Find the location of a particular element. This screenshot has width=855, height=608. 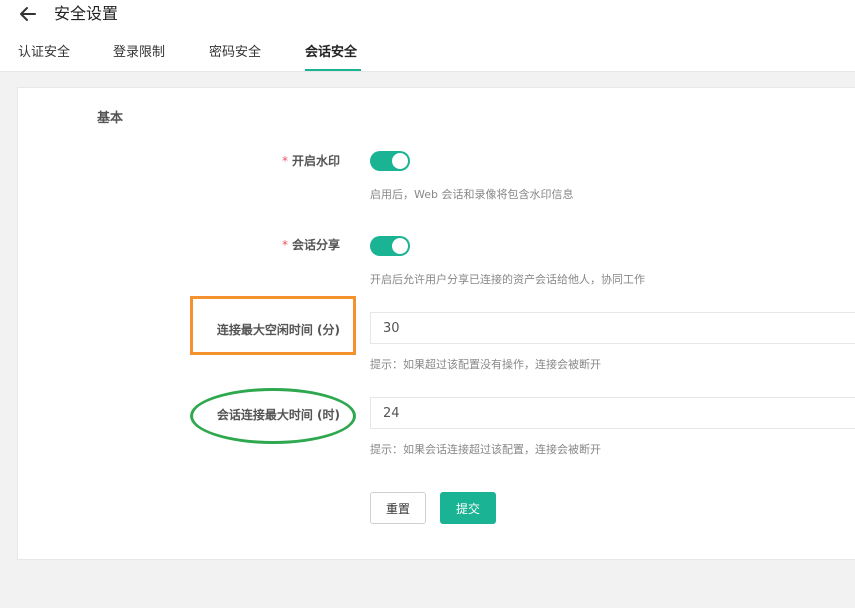

watermark-label-text: 开启水印 is located at coordinates (315, 161).